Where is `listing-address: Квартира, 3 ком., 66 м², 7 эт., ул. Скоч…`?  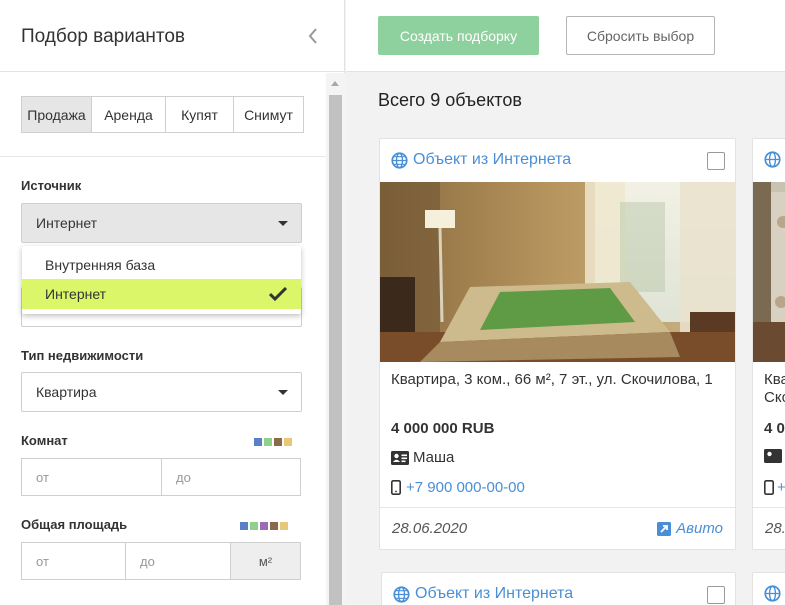 listing-address: Квартира, 3 ком., 66 м², 7 эт., ул. Скоч… is located at coordinates (552, 379).